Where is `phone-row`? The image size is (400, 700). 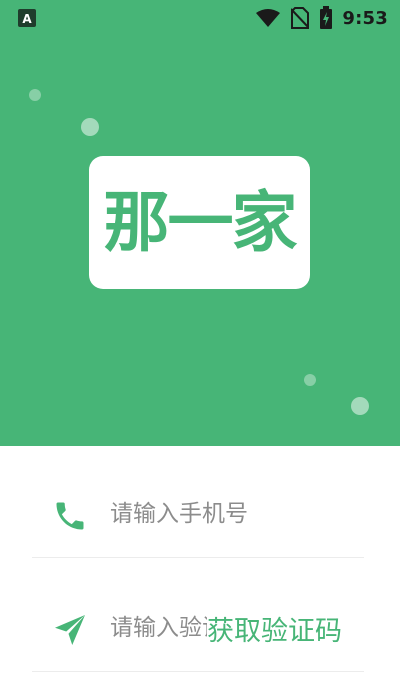
phone-row is located at coordinates (198, 514).